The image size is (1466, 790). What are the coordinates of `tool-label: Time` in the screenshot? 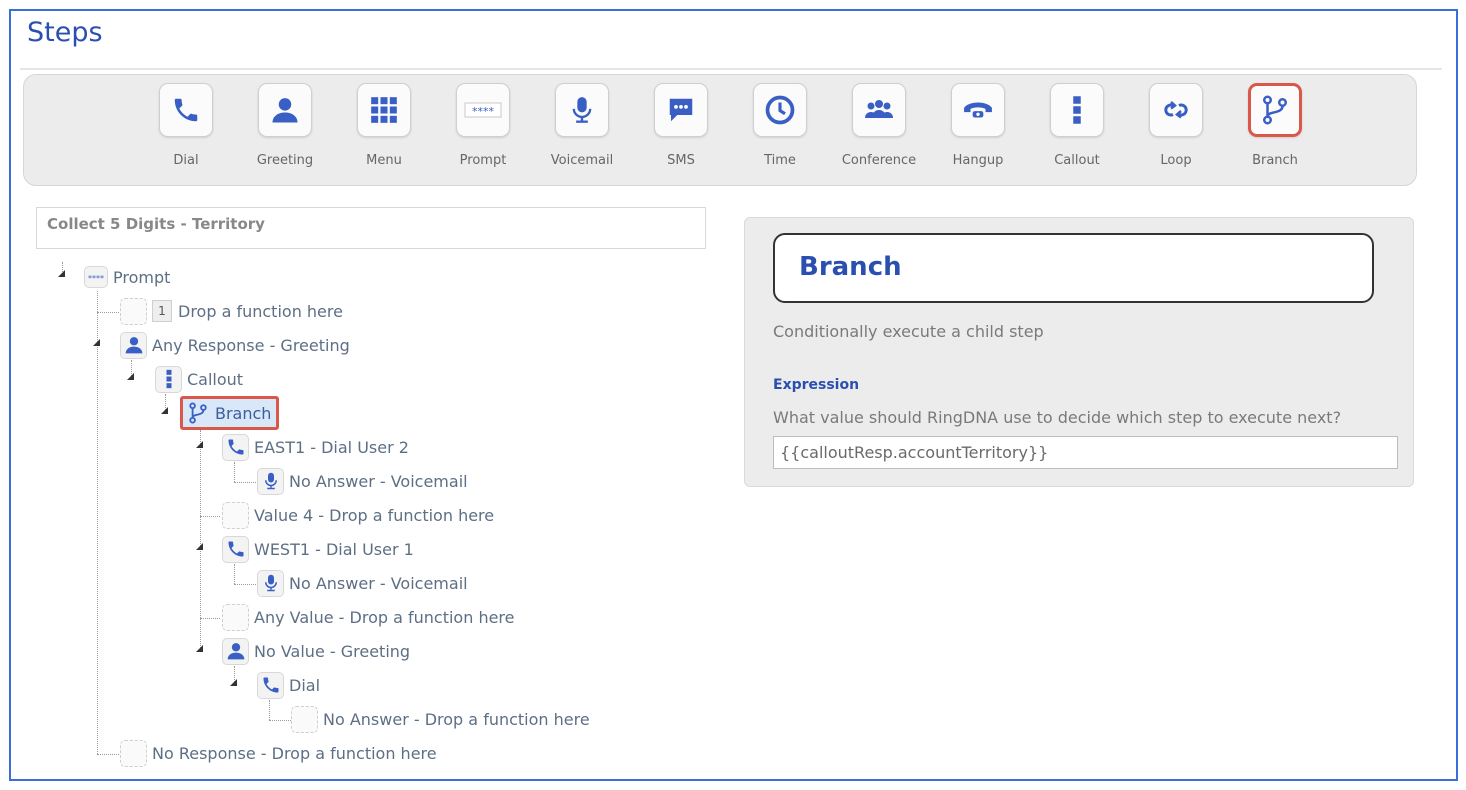 It's located at (780, 160).